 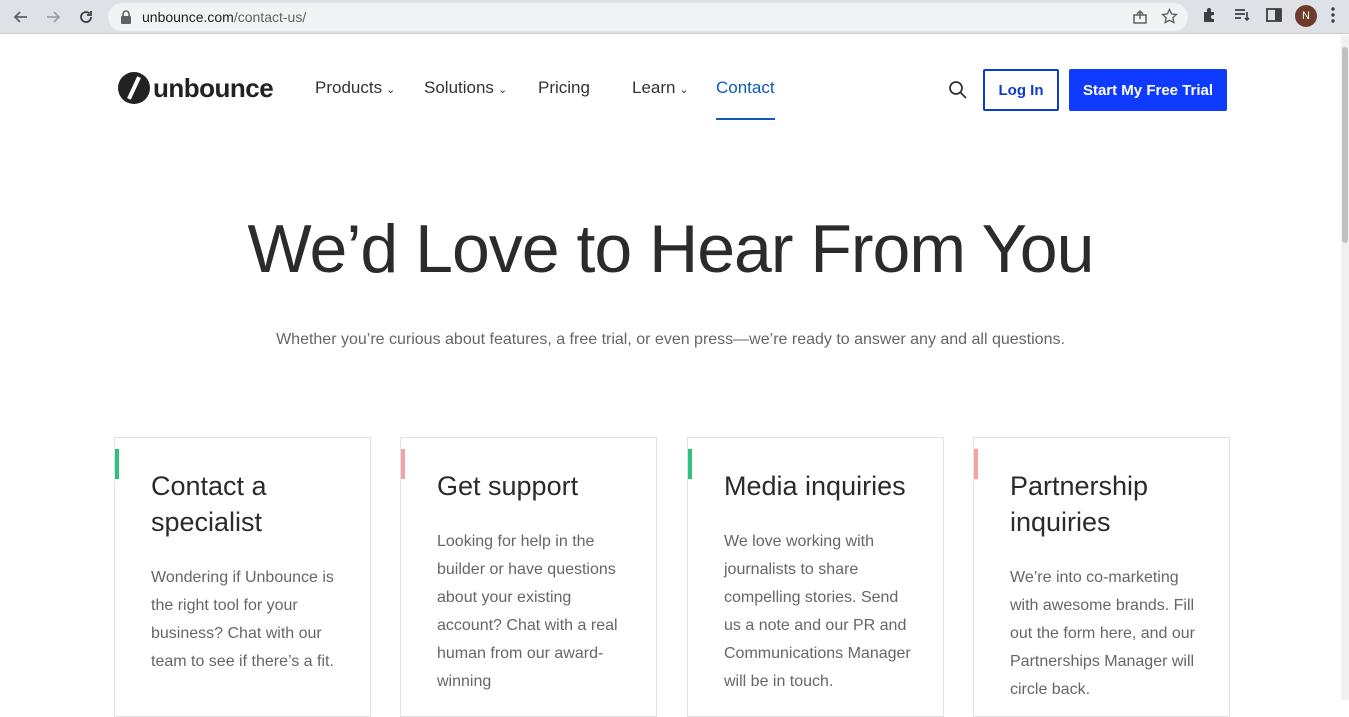 I want to click on extensions-icon, so click(x=1210, y=17).